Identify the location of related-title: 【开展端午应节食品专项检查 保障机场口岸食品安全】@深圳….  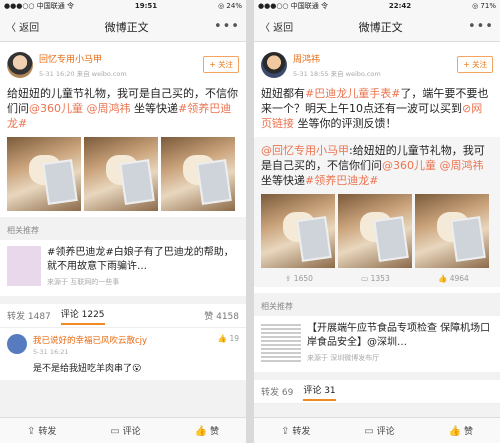
(399, 335).